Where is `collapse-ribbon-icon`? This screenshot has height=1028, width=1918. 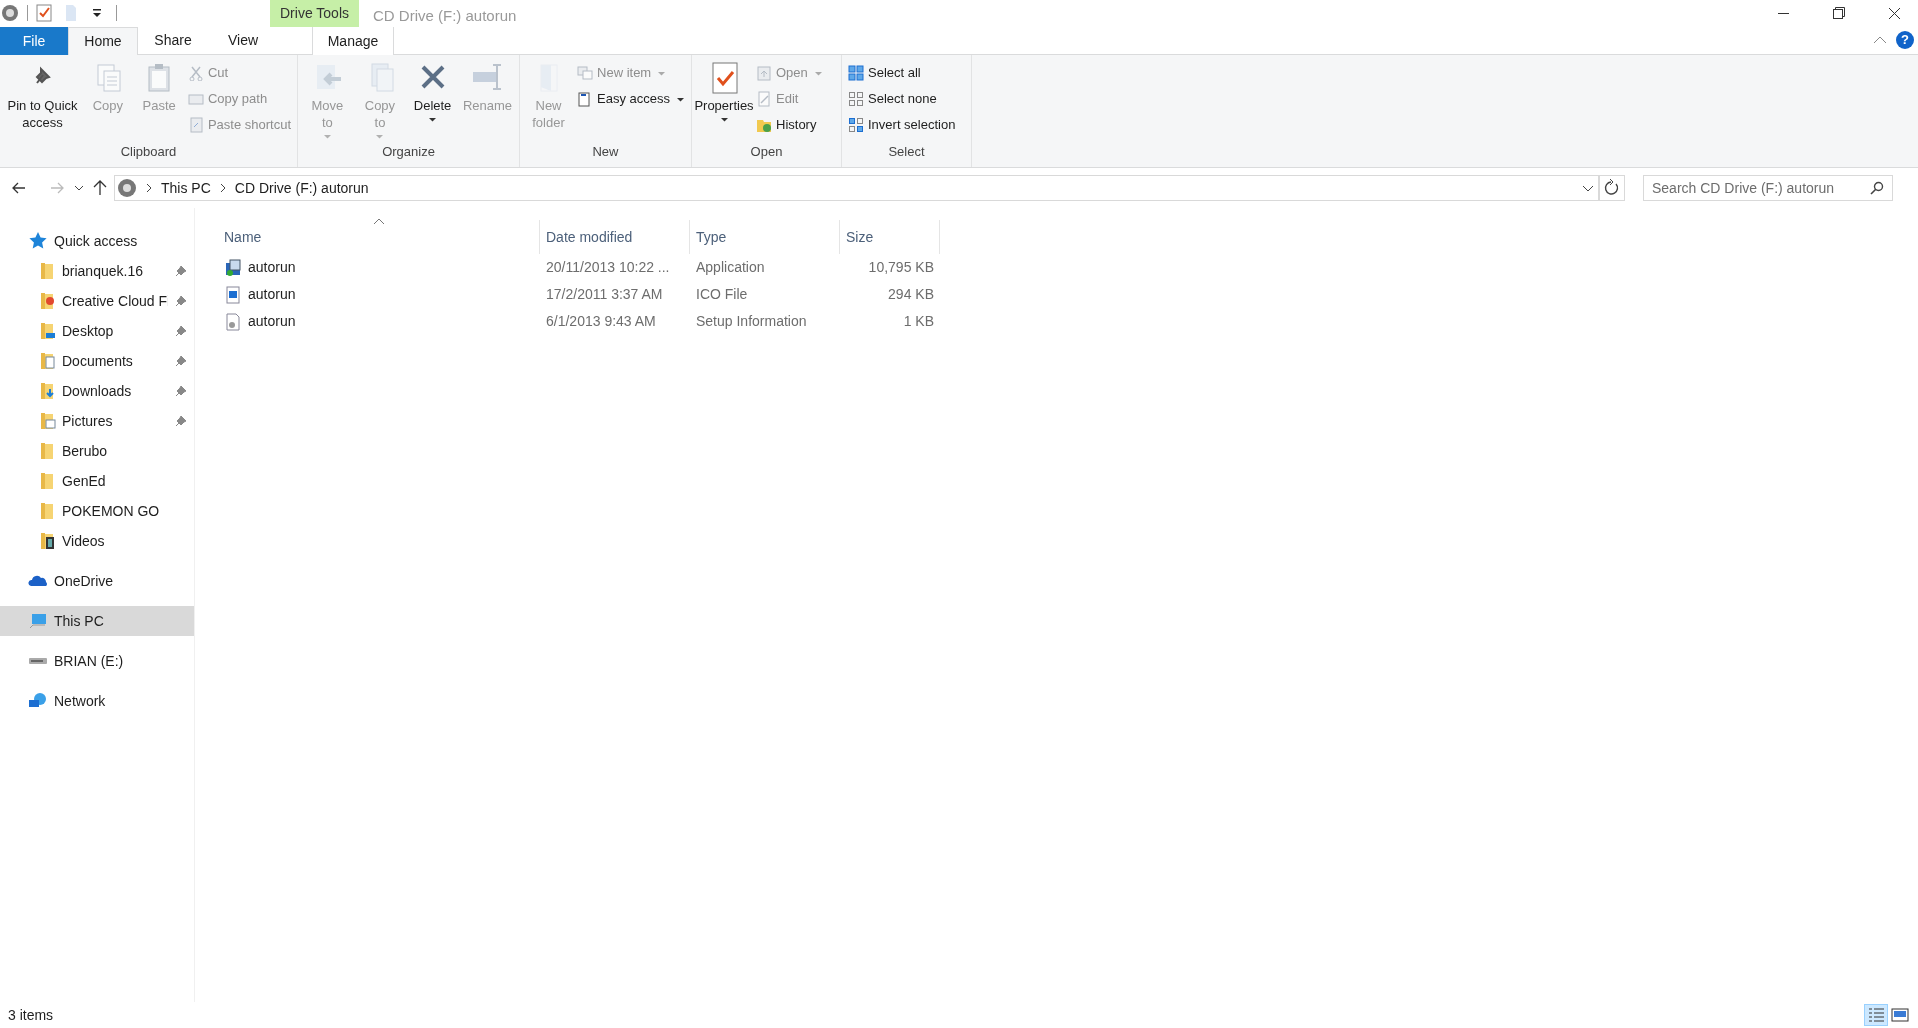
collapse-ribbon-icon is located at coordinates (1880, 39).